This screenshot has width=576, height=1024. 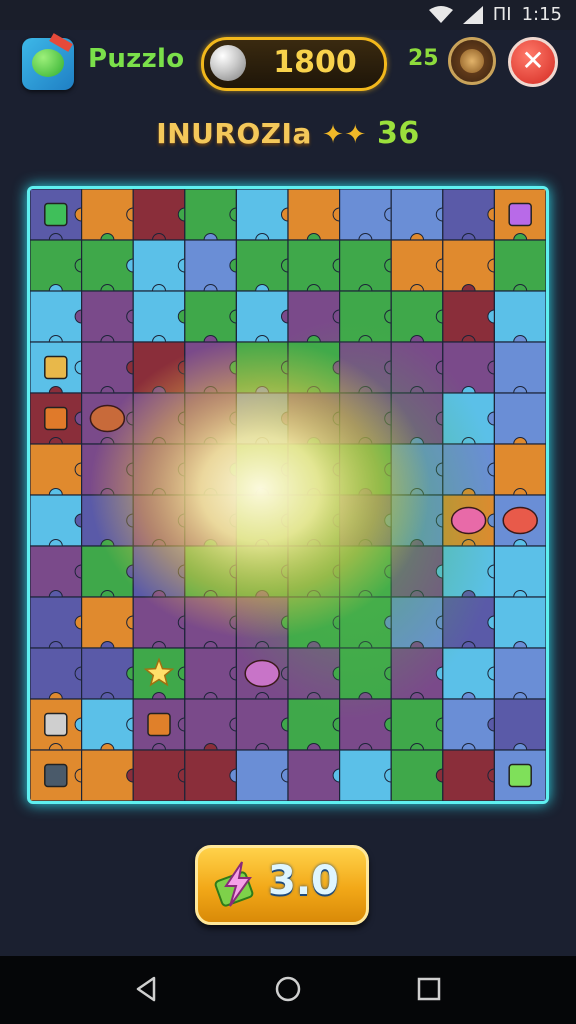 I want to click on recents-icon, so click(x=429, y=989).